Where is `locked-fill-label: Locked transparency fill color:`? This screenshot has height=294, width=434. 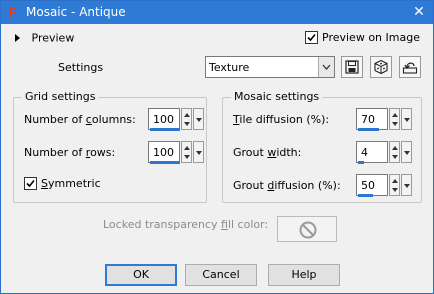
locked-fill-label: Locked transparency fill color: is located at coordinates (186, 224).